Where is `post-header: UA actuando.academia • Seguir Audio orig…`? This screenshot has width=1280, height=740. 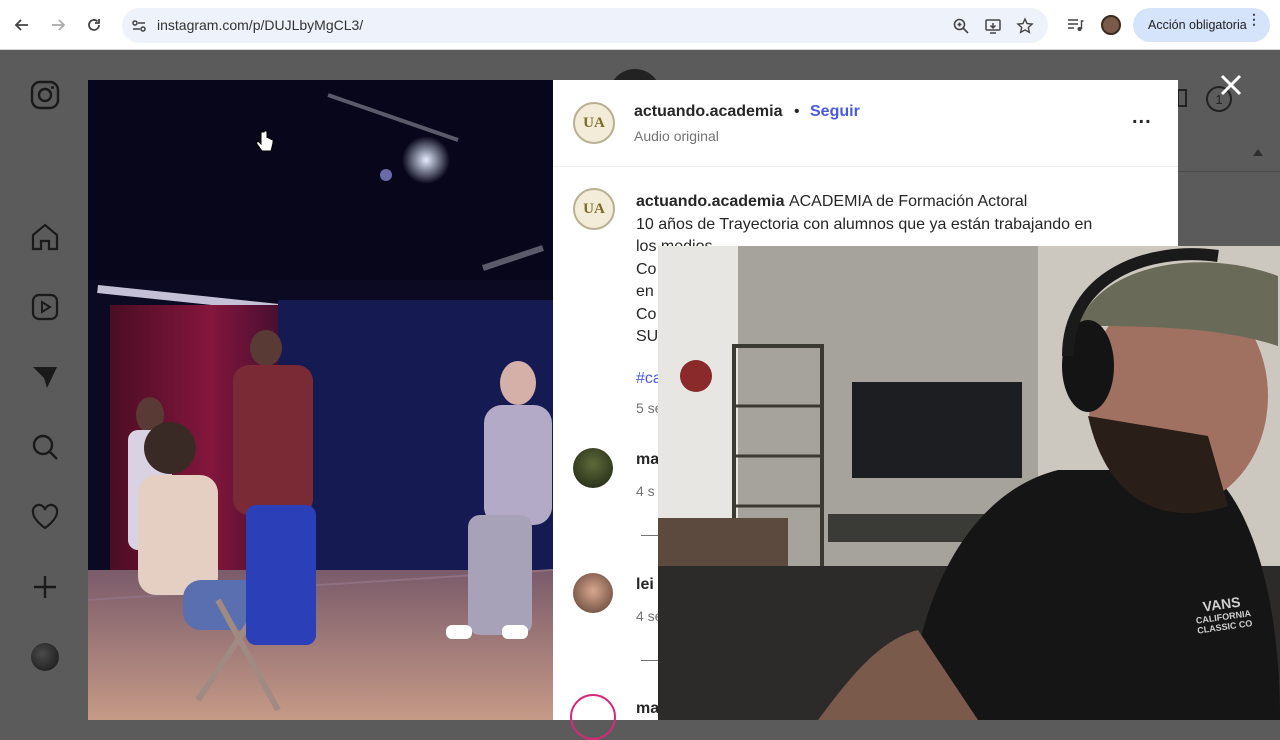
post-header: UA actuando.academia • Seguir Audio orig… is located at coordinates (865, 123).